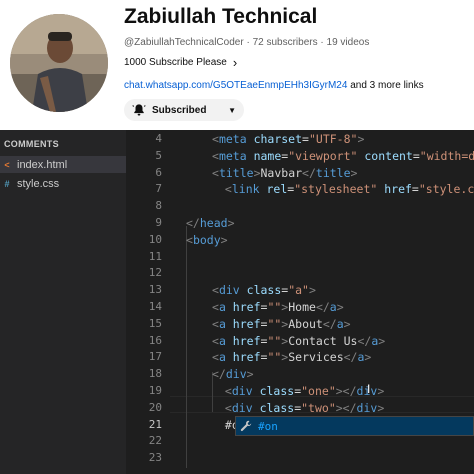 The height and width of the screenshot is (474, 474). Describe the element at coordinates (446, 189) in the screenshot. I see `code-token: "style.css"` at that location.